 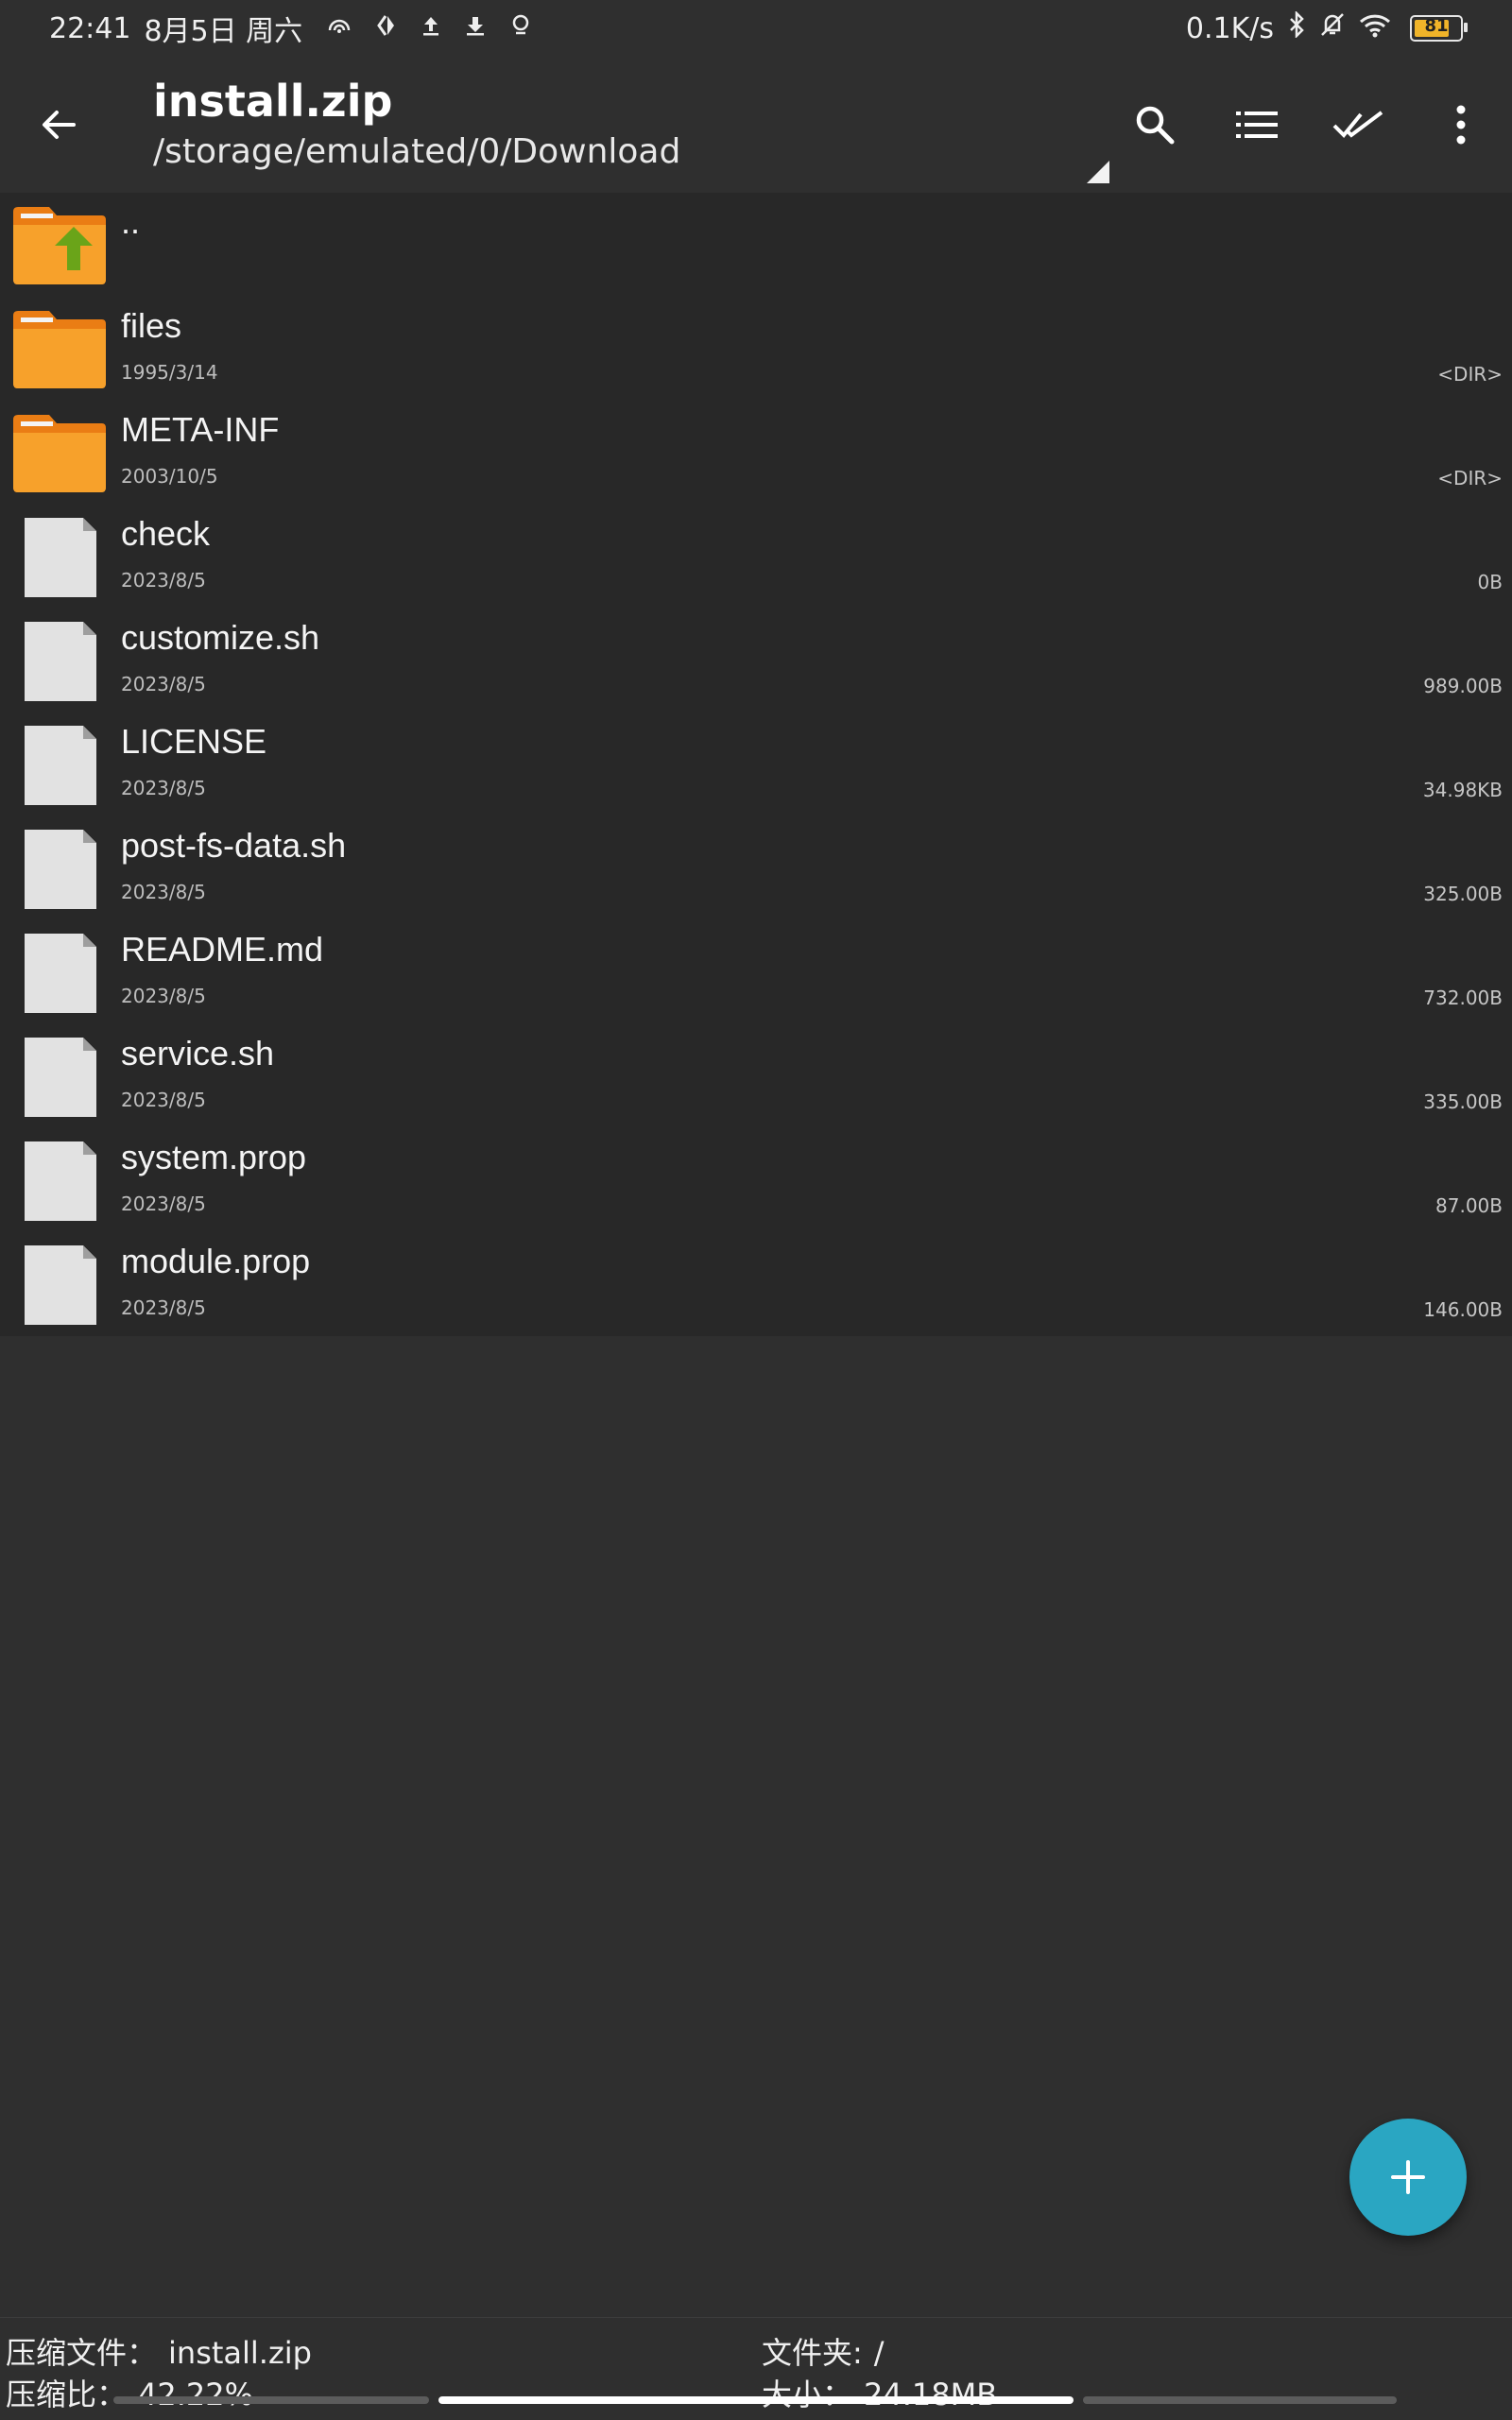 I want to click on file-name: module.prop, so click(x=216, y=1261).